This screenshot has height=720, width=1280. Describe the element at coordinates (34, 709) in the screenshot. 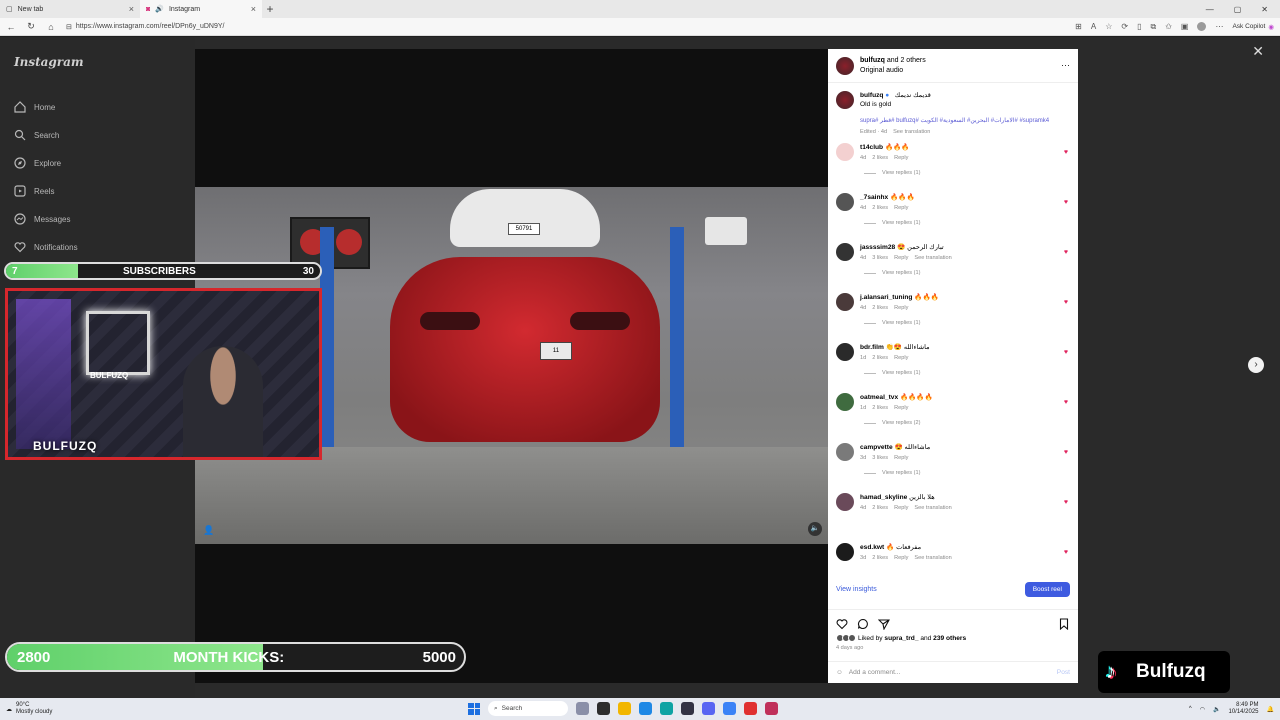

I see `weather-widget: 90°C Mostly cloudy` at that location.